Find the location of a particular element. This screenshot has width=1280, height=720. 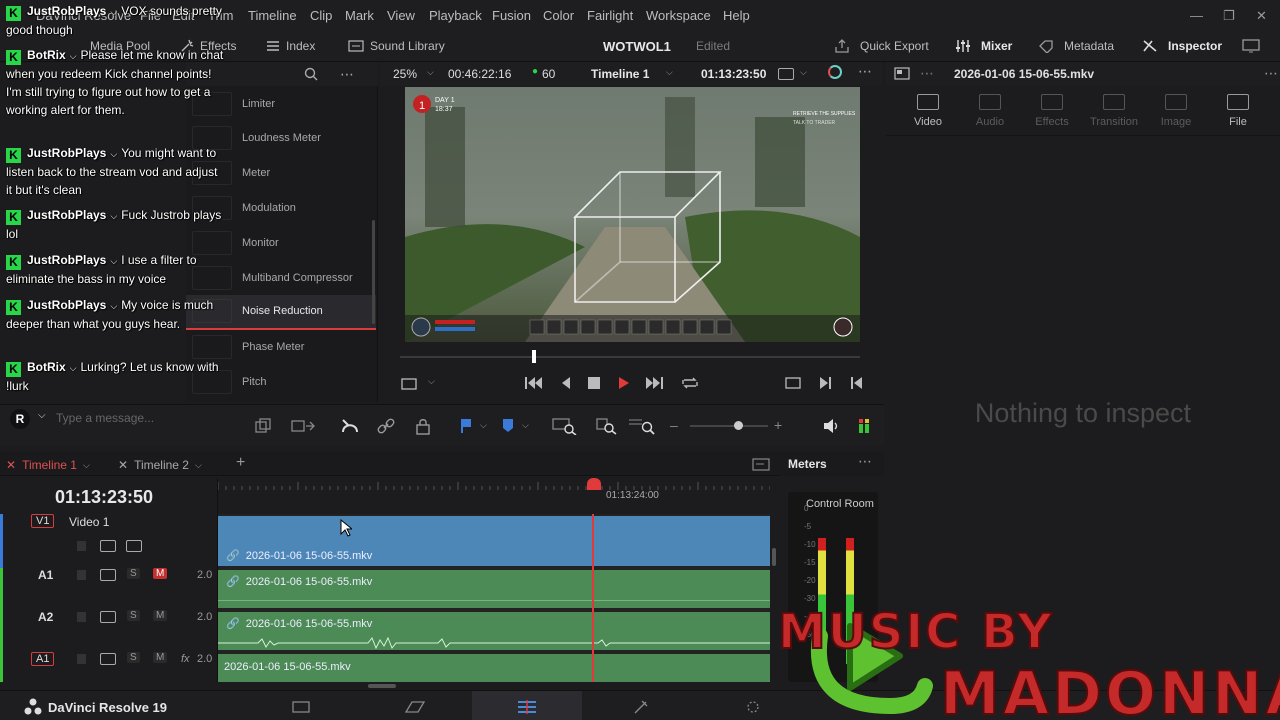

media-page-icon is located at coordinates (301, 707).